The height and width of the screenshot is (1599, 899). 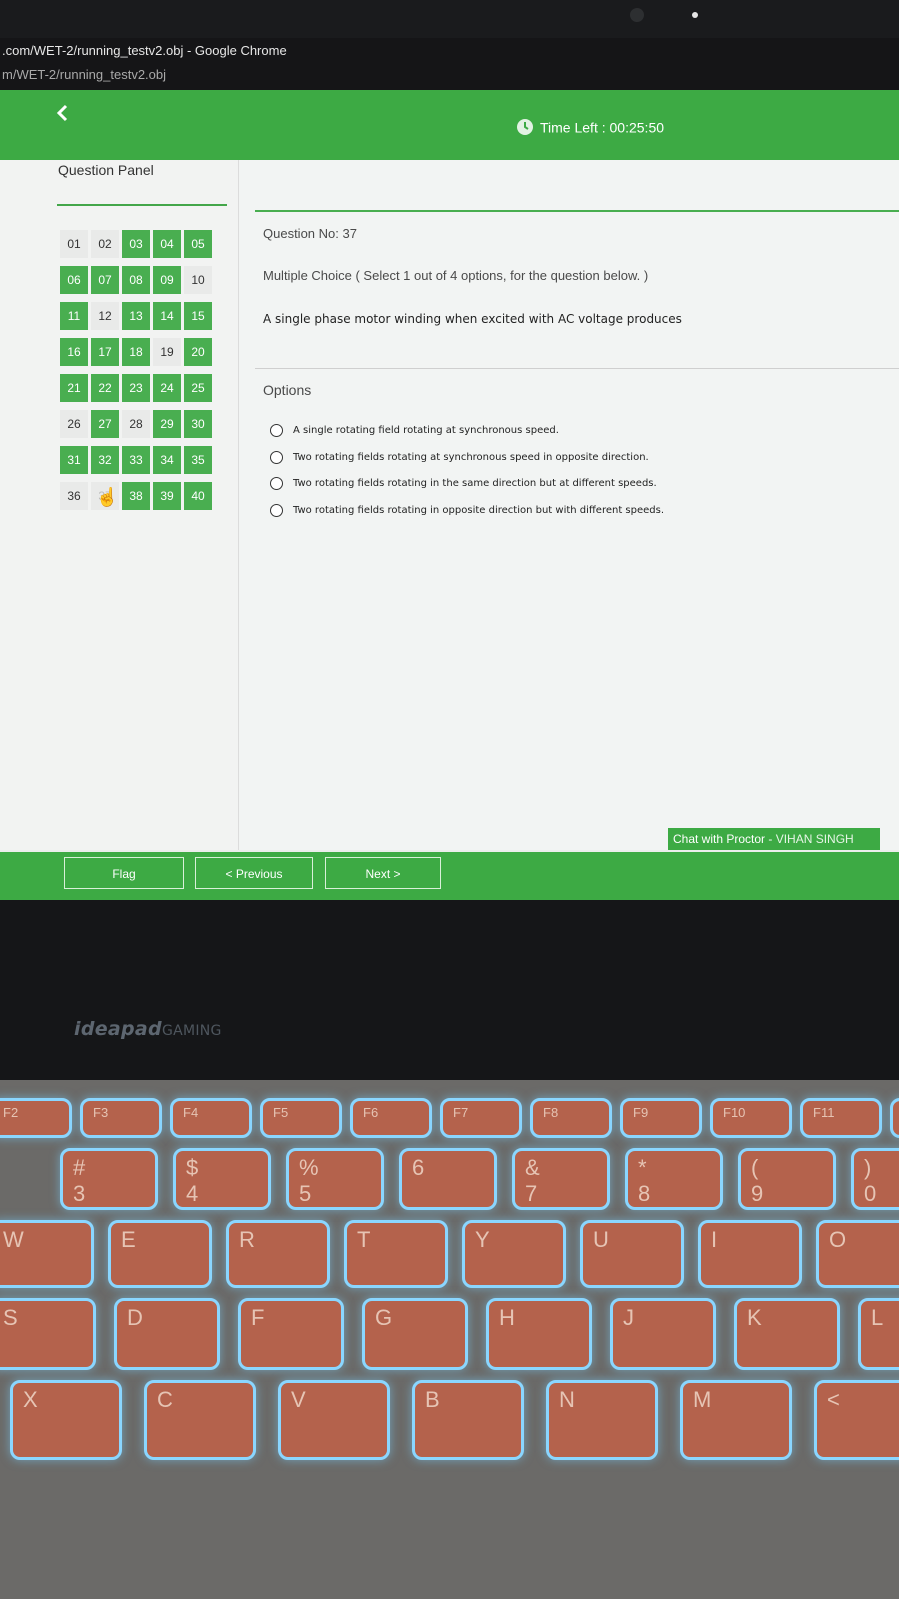 What do you see at coordinates (167, 280) in the screenshot?
I see `question-cell-09: 09` at bounding box center [167, 280].